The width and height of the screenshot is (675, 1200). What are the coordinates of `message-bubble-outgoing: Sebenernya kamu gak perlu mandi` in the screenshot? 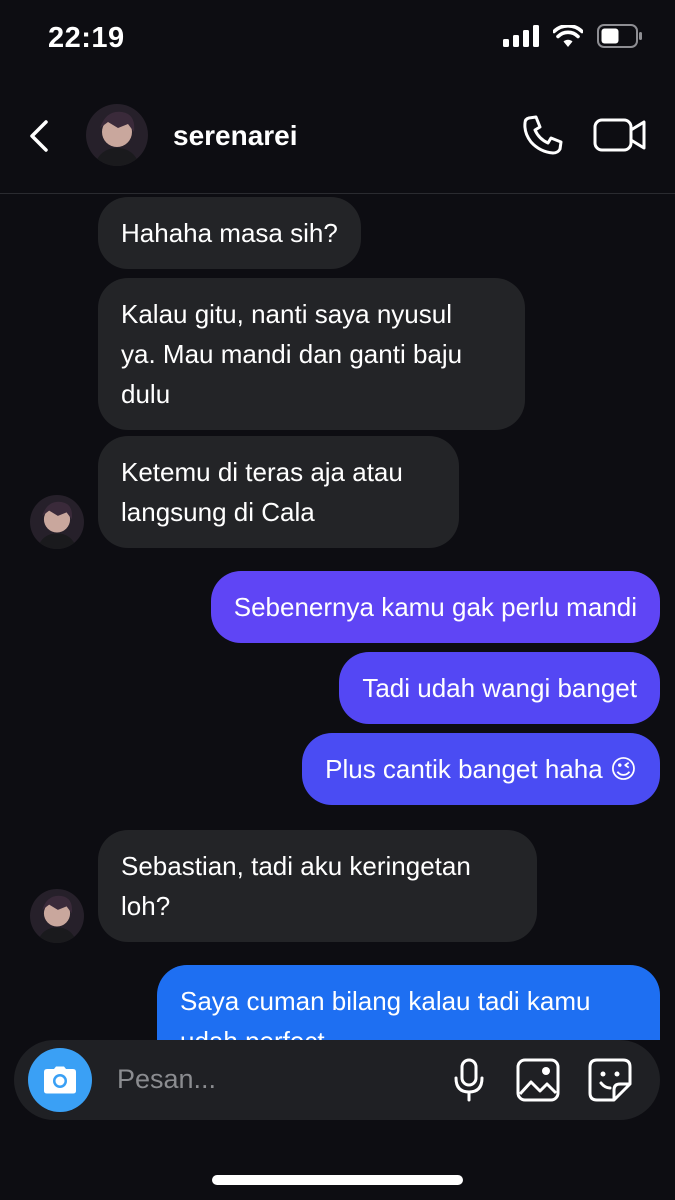 It's located at (435, 607).